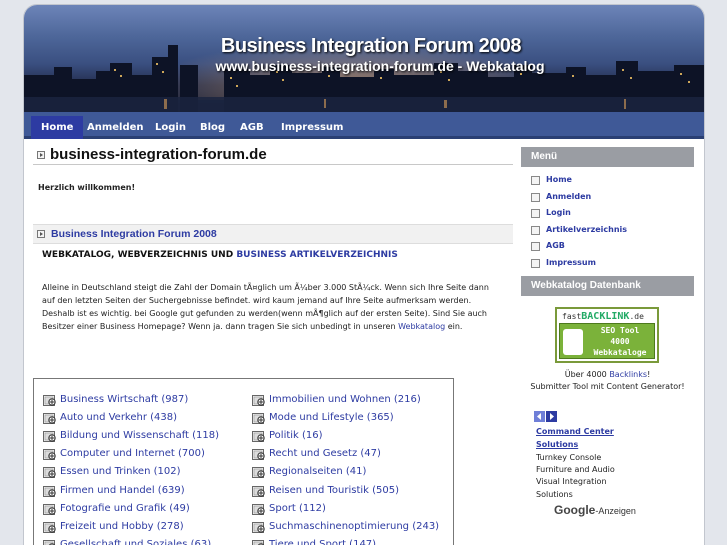  Describe the element at coordinates (607, 286) in the screenshot. I see `sidebar-datenbank-heading: Webkatalog Datenbank` at that location.